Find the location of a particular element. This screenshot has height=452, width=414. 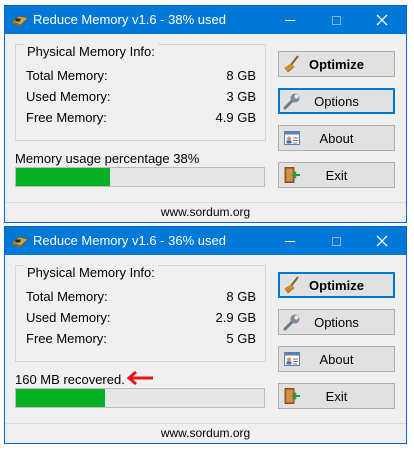

used-memory-value: 2.9 GB is located at coordinates (235, 317).